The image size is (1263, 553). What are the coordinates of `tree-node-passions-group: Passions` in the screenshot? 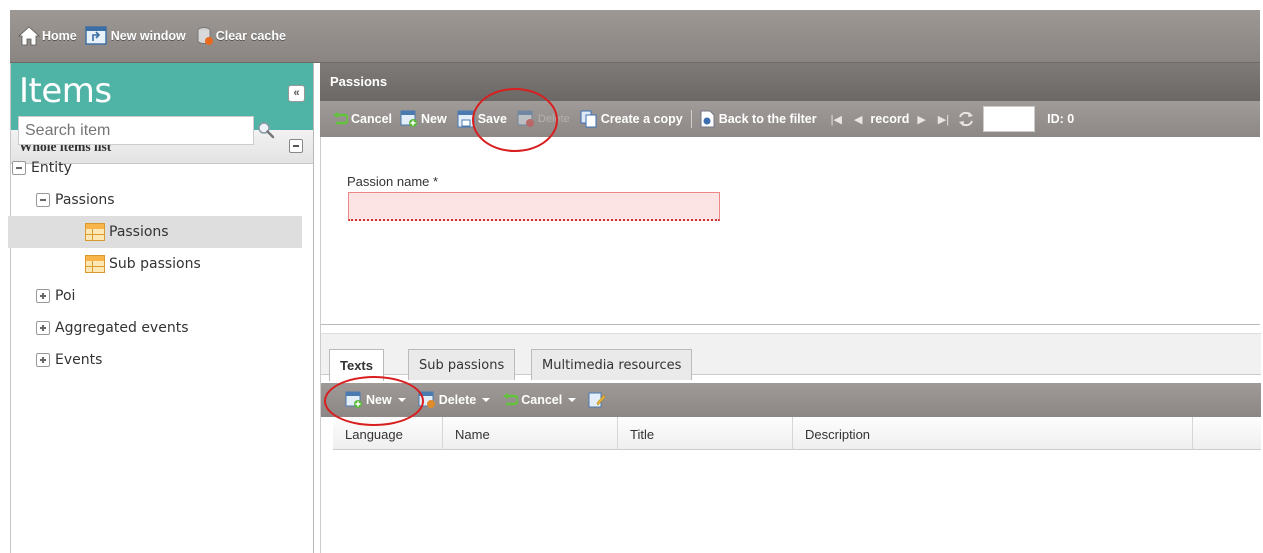 It's located at (155, 200).